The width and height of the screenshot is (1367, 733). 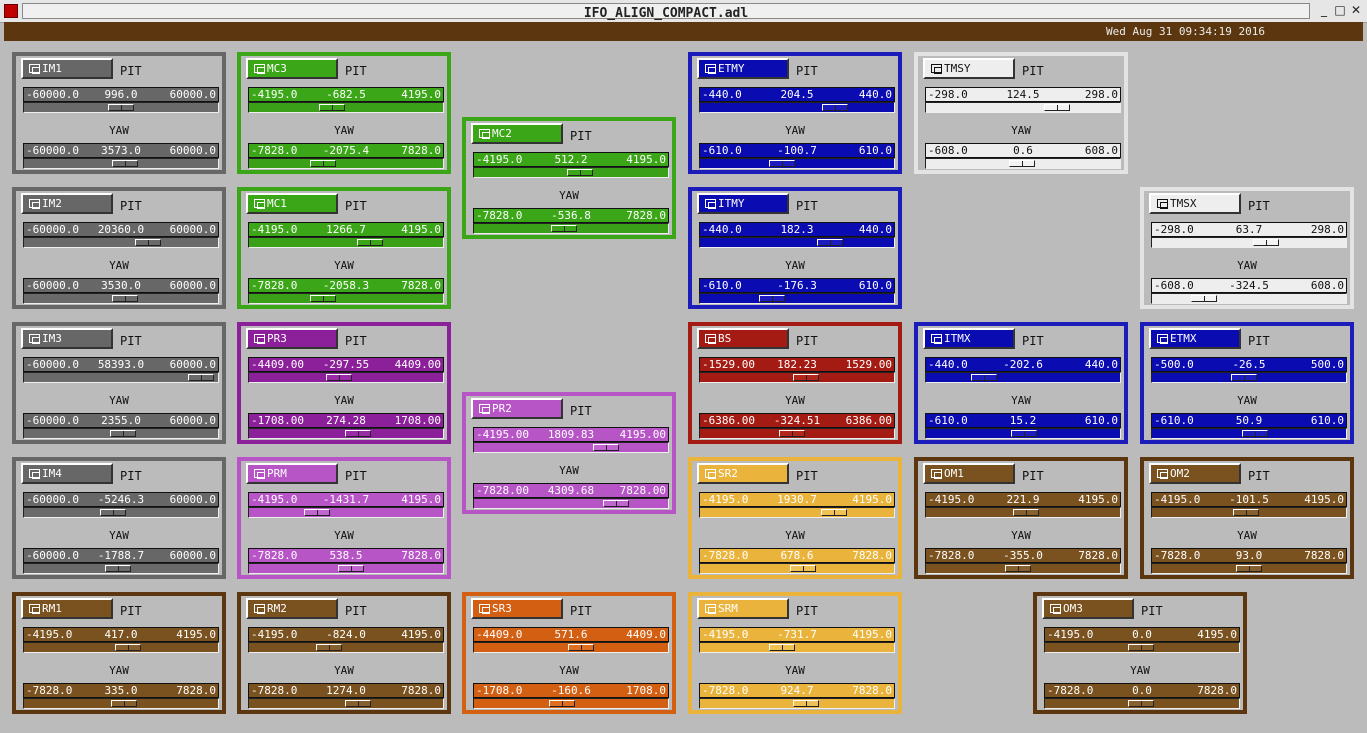 What do you see at coordinates (517, 133) in the screenshot?
I see `related-display-button: MC2` at bounding box center [517, 133].